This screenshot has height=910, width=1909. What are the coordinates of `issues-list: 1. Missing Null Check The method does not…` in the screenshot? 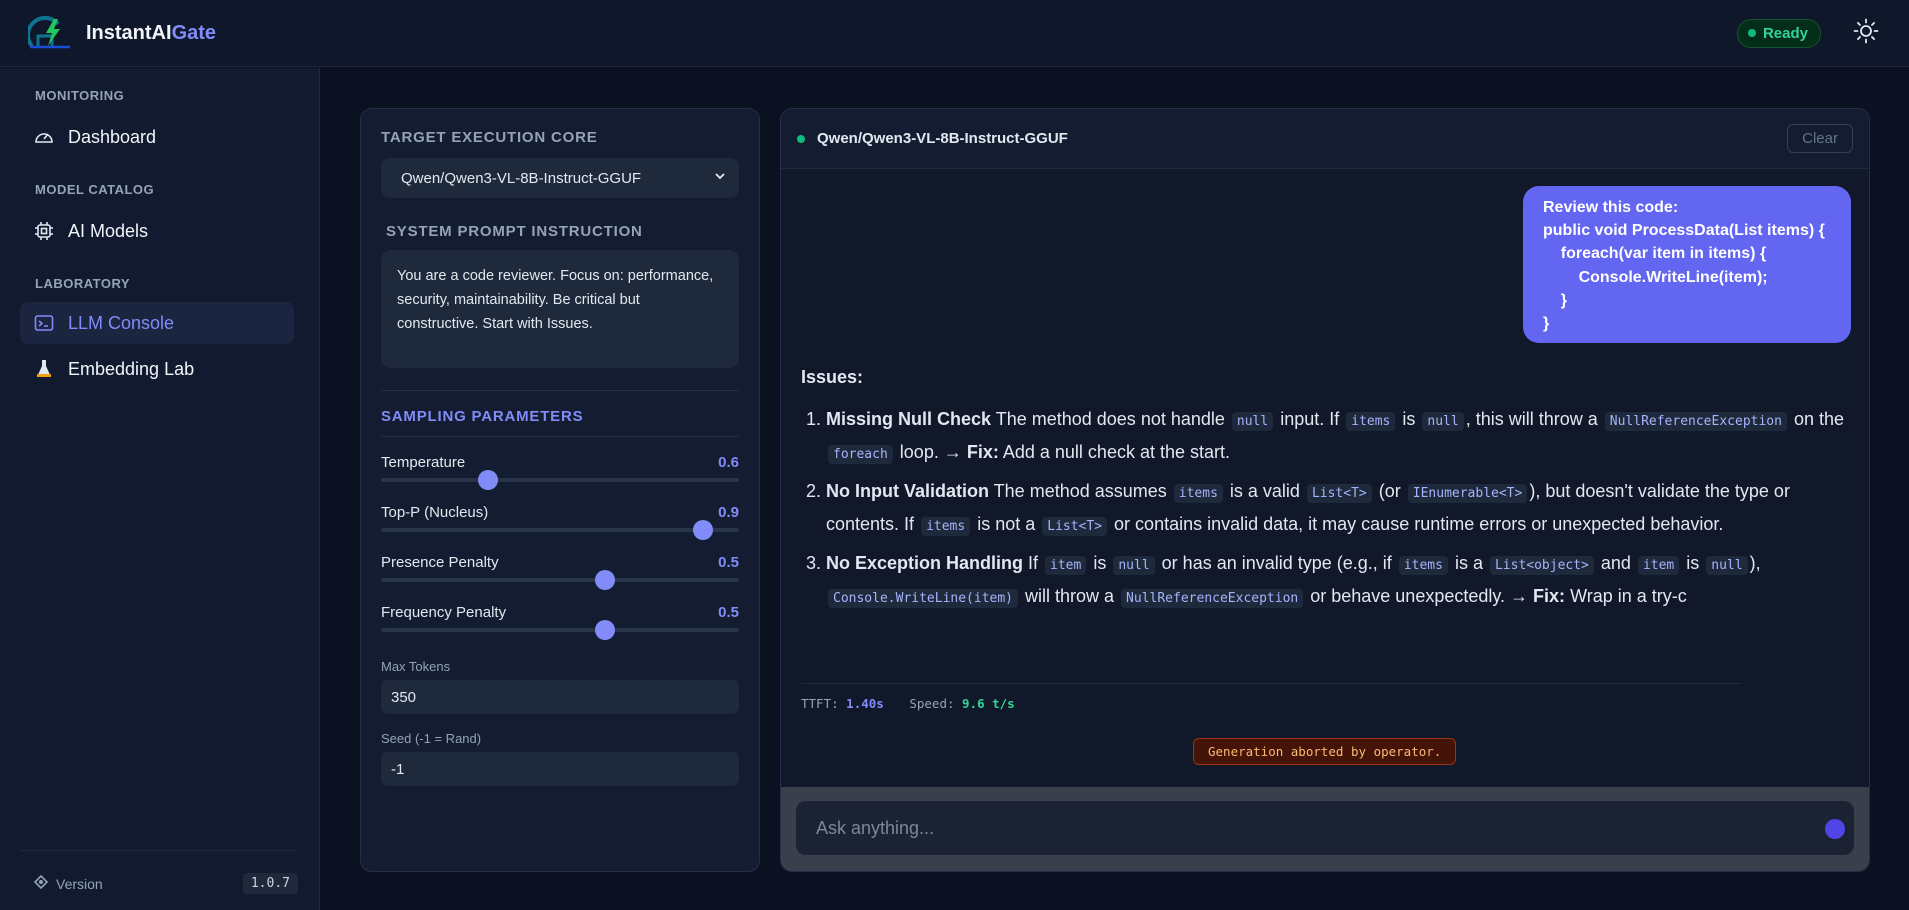 It's located at (1326, 509).